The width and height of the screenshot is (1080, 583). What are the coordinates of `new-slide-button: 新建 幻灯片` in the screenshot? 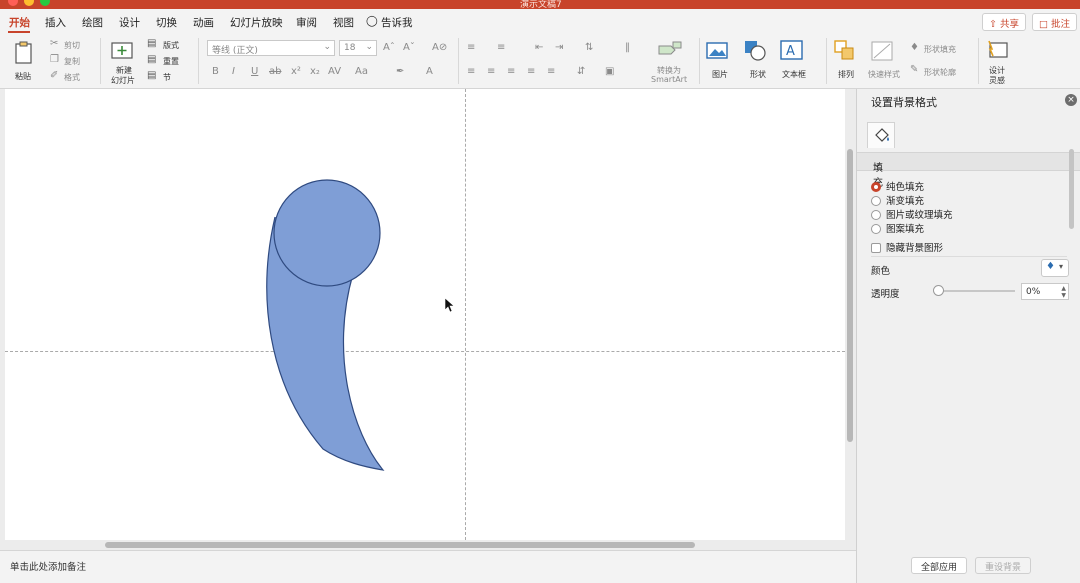 It's located at (124, 61).